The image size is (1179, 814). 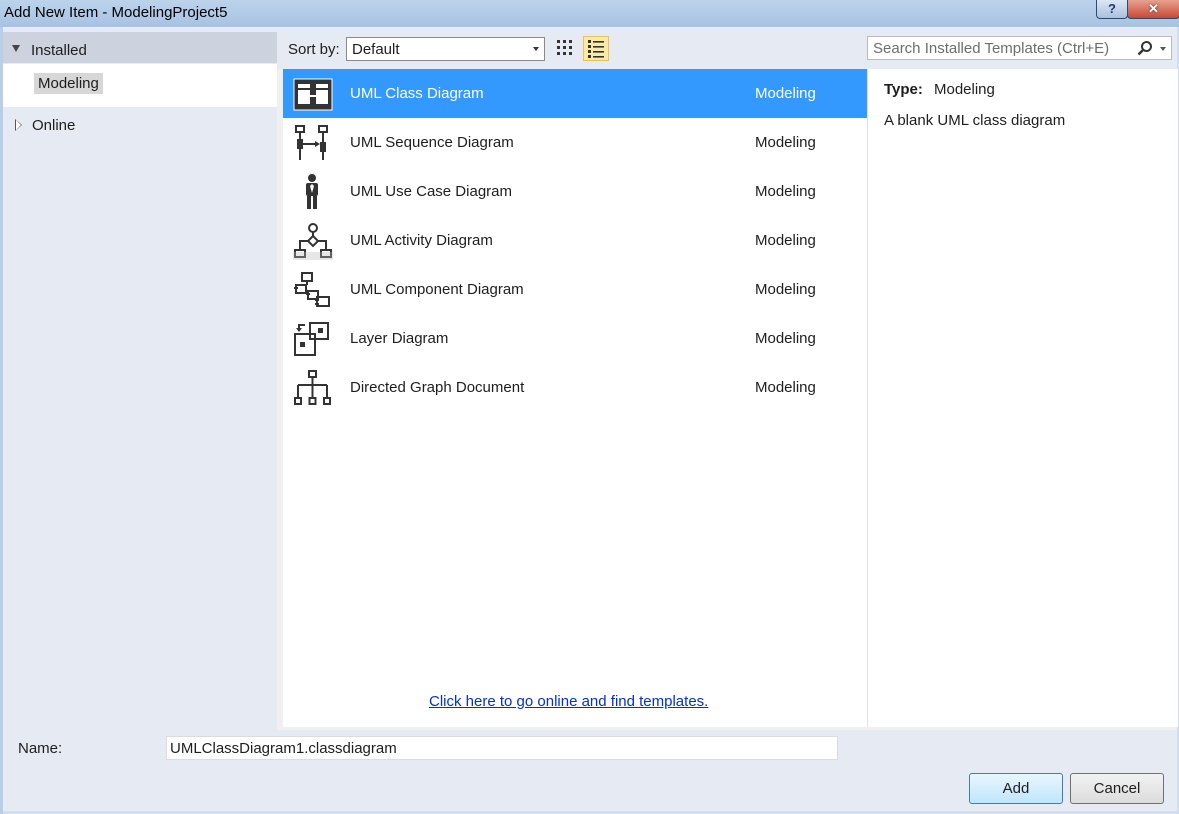 I want to click on tree-item-installed: Installed, so click(x=140, y=47).